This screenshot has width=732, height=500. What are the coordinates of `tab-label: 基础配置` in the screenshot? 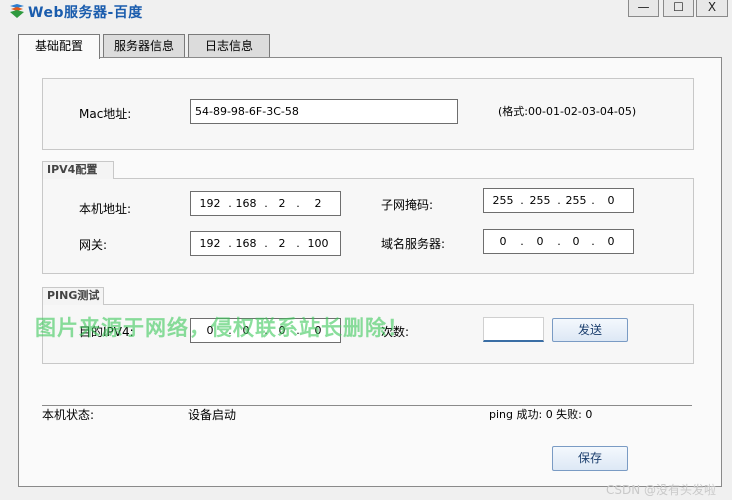 It's located at (58, 46).